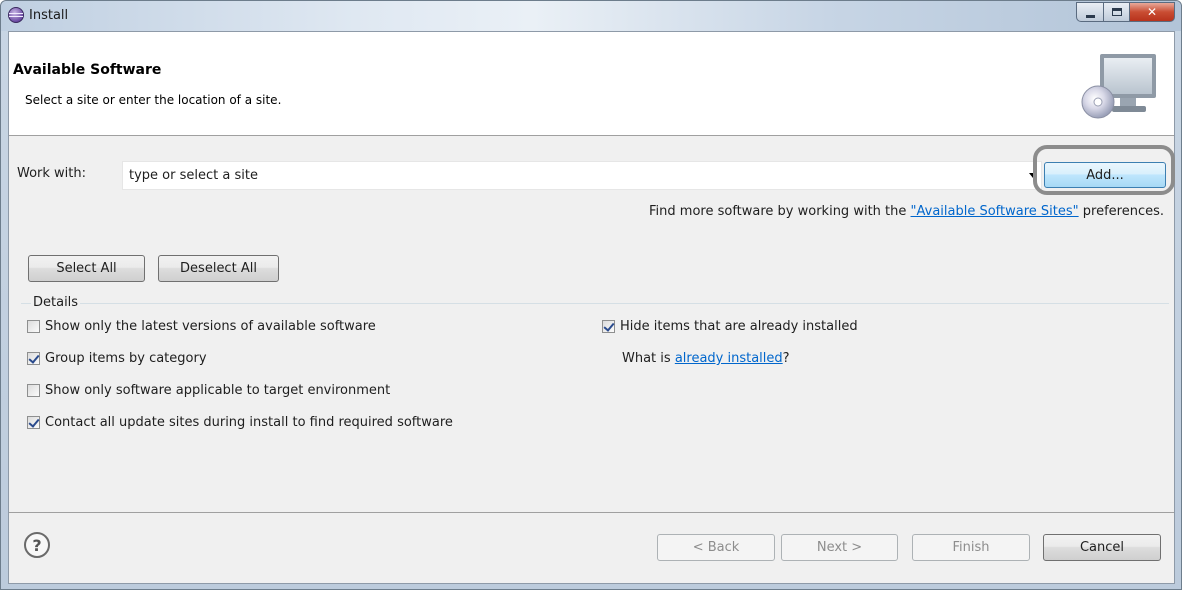 This screenshot has height=590, width=1182. I want to click on find-more-prefix: Find more software by working with the, so click(780, 211).